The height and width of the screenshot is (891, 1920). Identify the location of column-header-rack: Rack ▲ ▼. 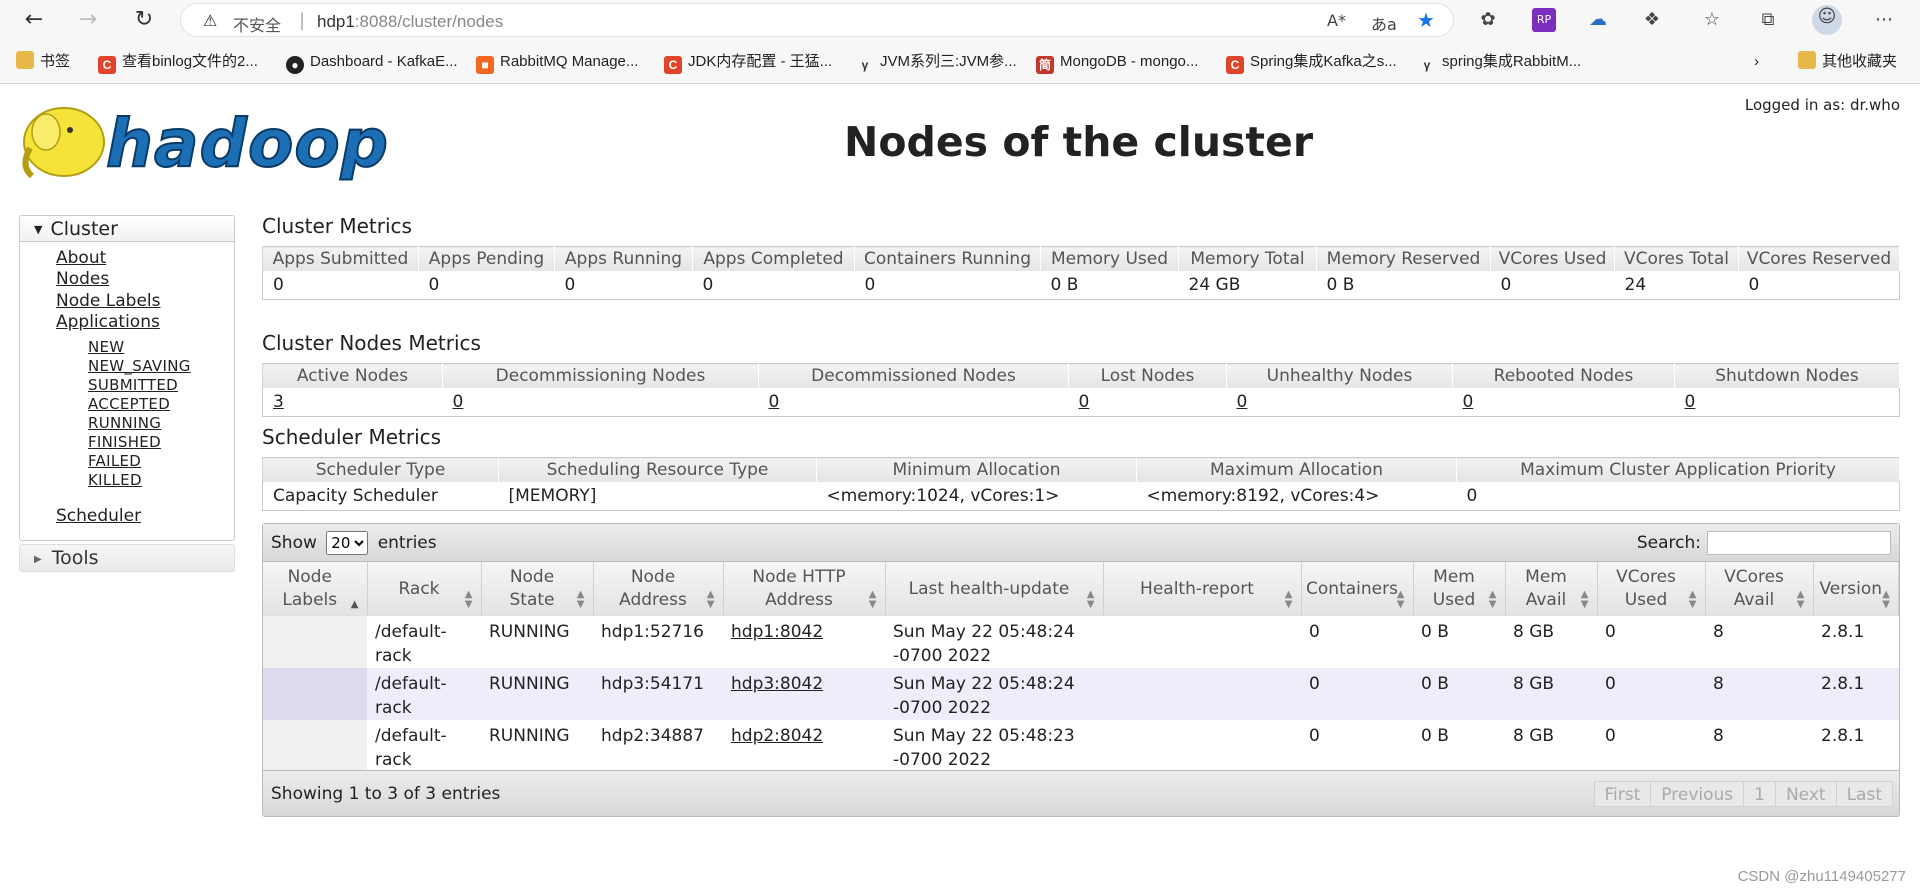
(424, 589).